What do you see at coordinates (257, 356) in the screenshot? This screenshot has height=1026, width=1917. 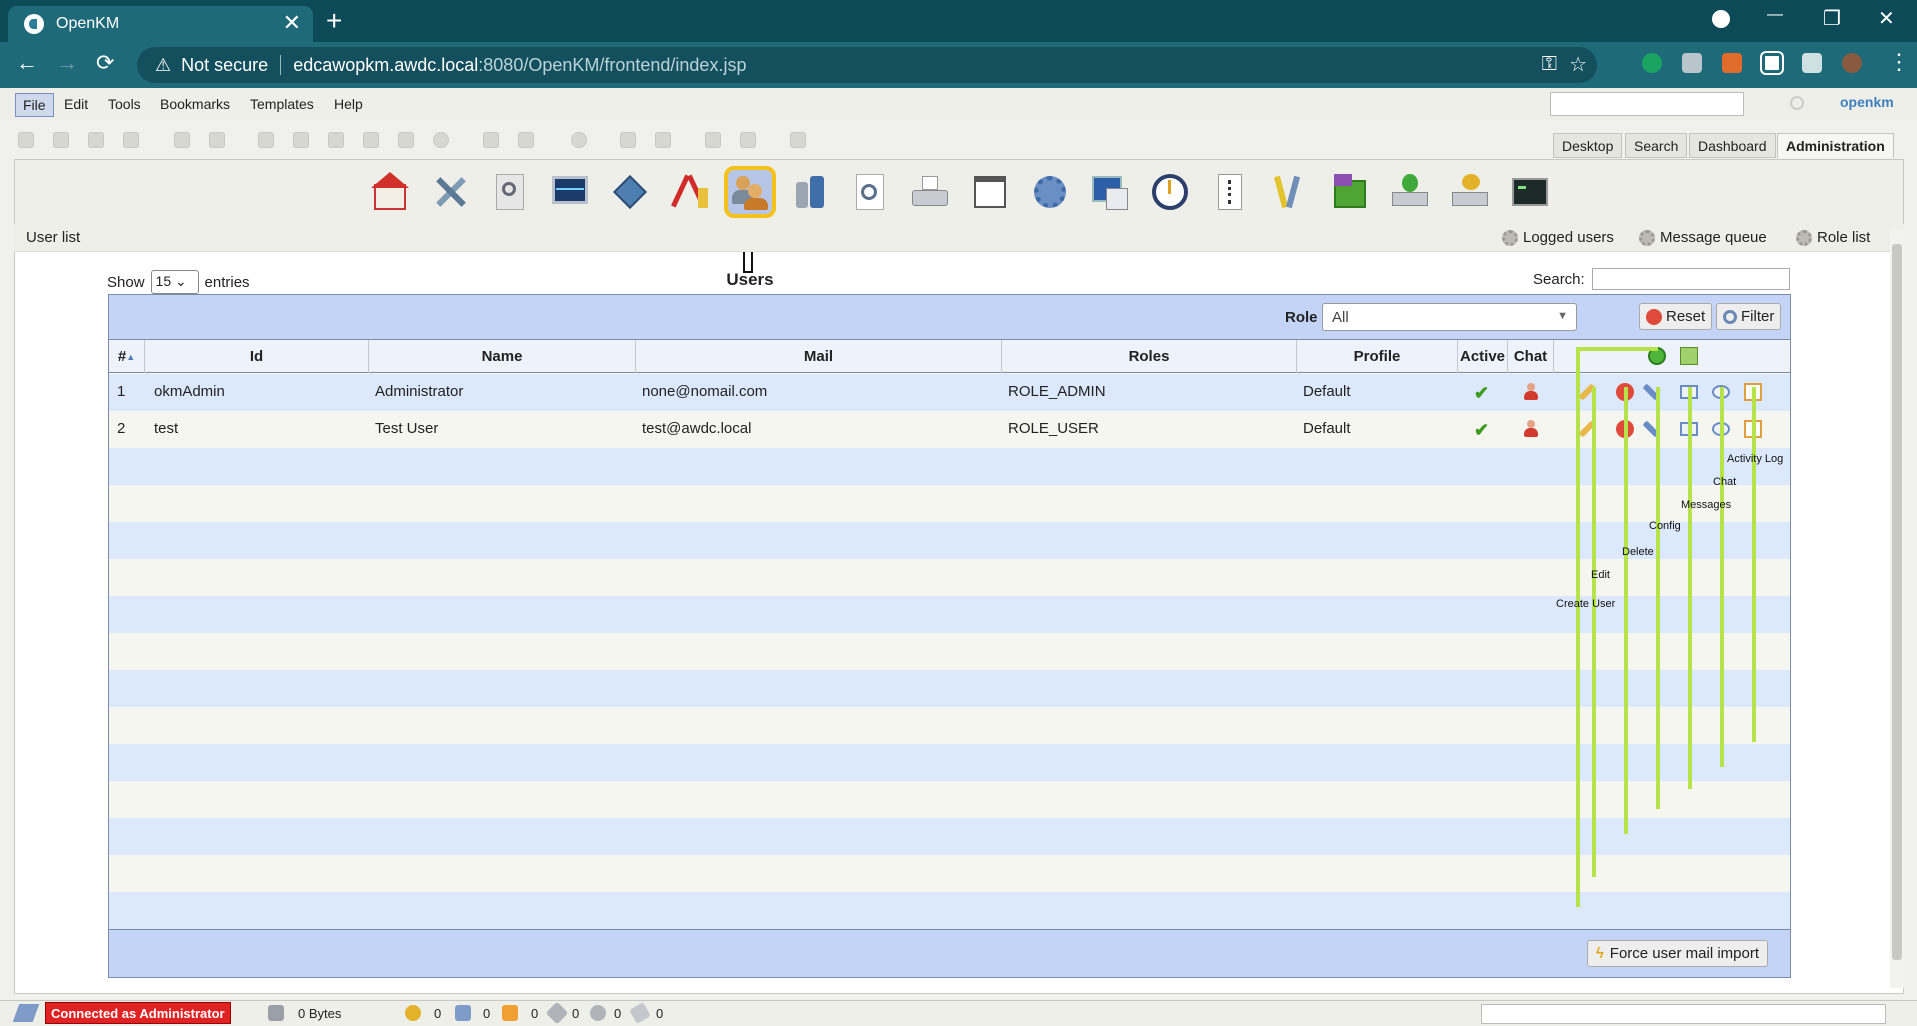 I see `col-id: Id` at bounding box center [257, 356].